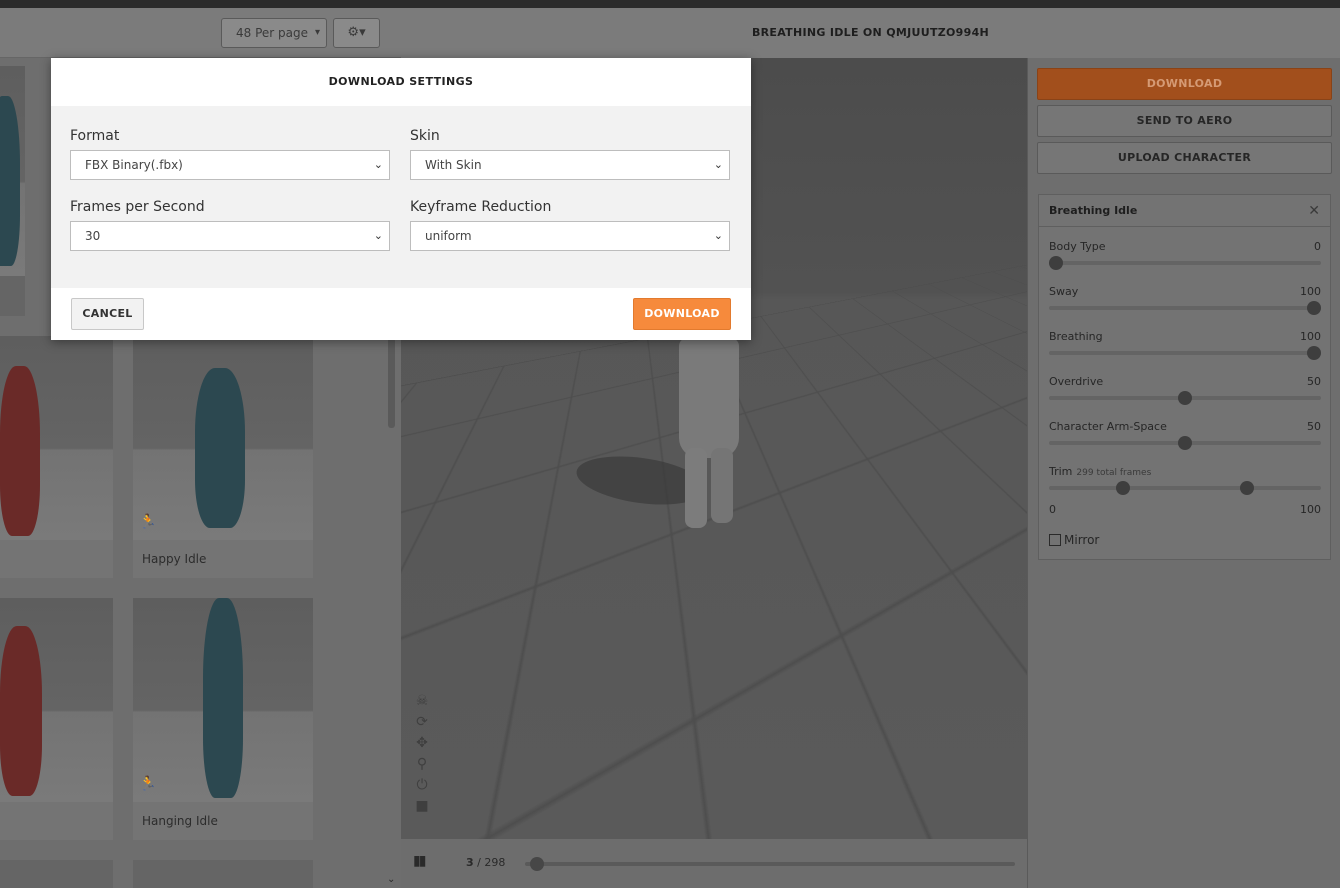 This screenshot has height=888, width=1340. What do you see at coordinates (107, 314) in the screenshot?
I see `cancel-button: CANCEL` at bounding box center [107, 314].